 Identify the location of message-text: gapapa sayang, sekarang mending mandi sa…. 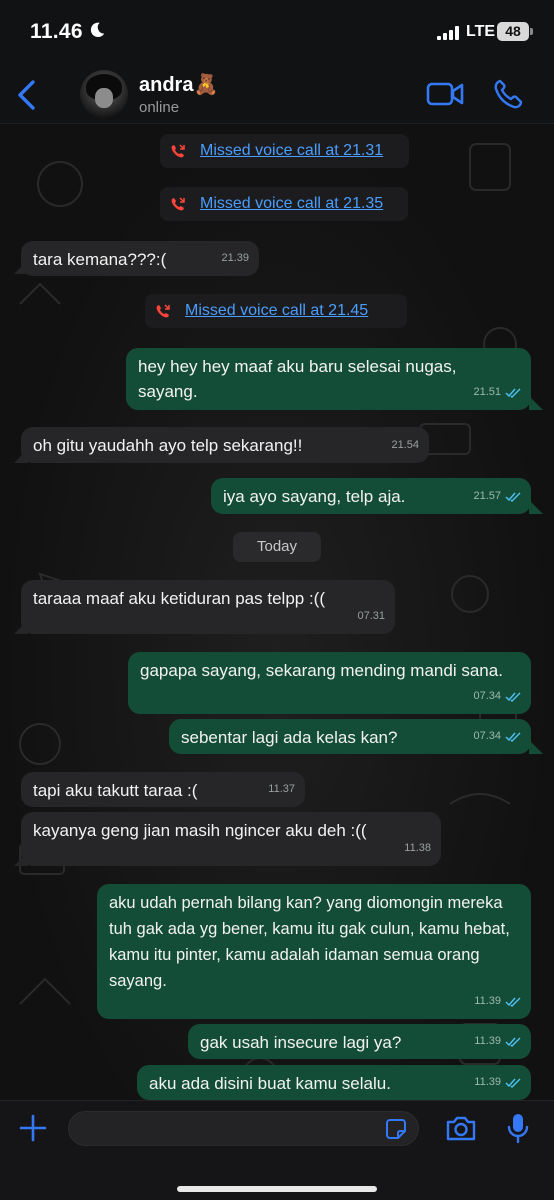
(321, 670).